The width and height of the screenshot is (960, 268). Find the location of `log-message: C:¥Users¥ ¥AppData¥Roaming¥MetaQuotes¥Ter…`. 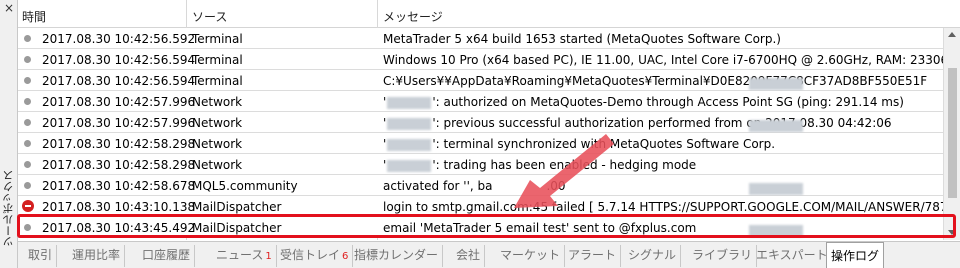

log-message: C:¥Users¥ ¥AppData¥Roaming¥MetaQuotes¥Ter… is located at coordinates (655, 82).